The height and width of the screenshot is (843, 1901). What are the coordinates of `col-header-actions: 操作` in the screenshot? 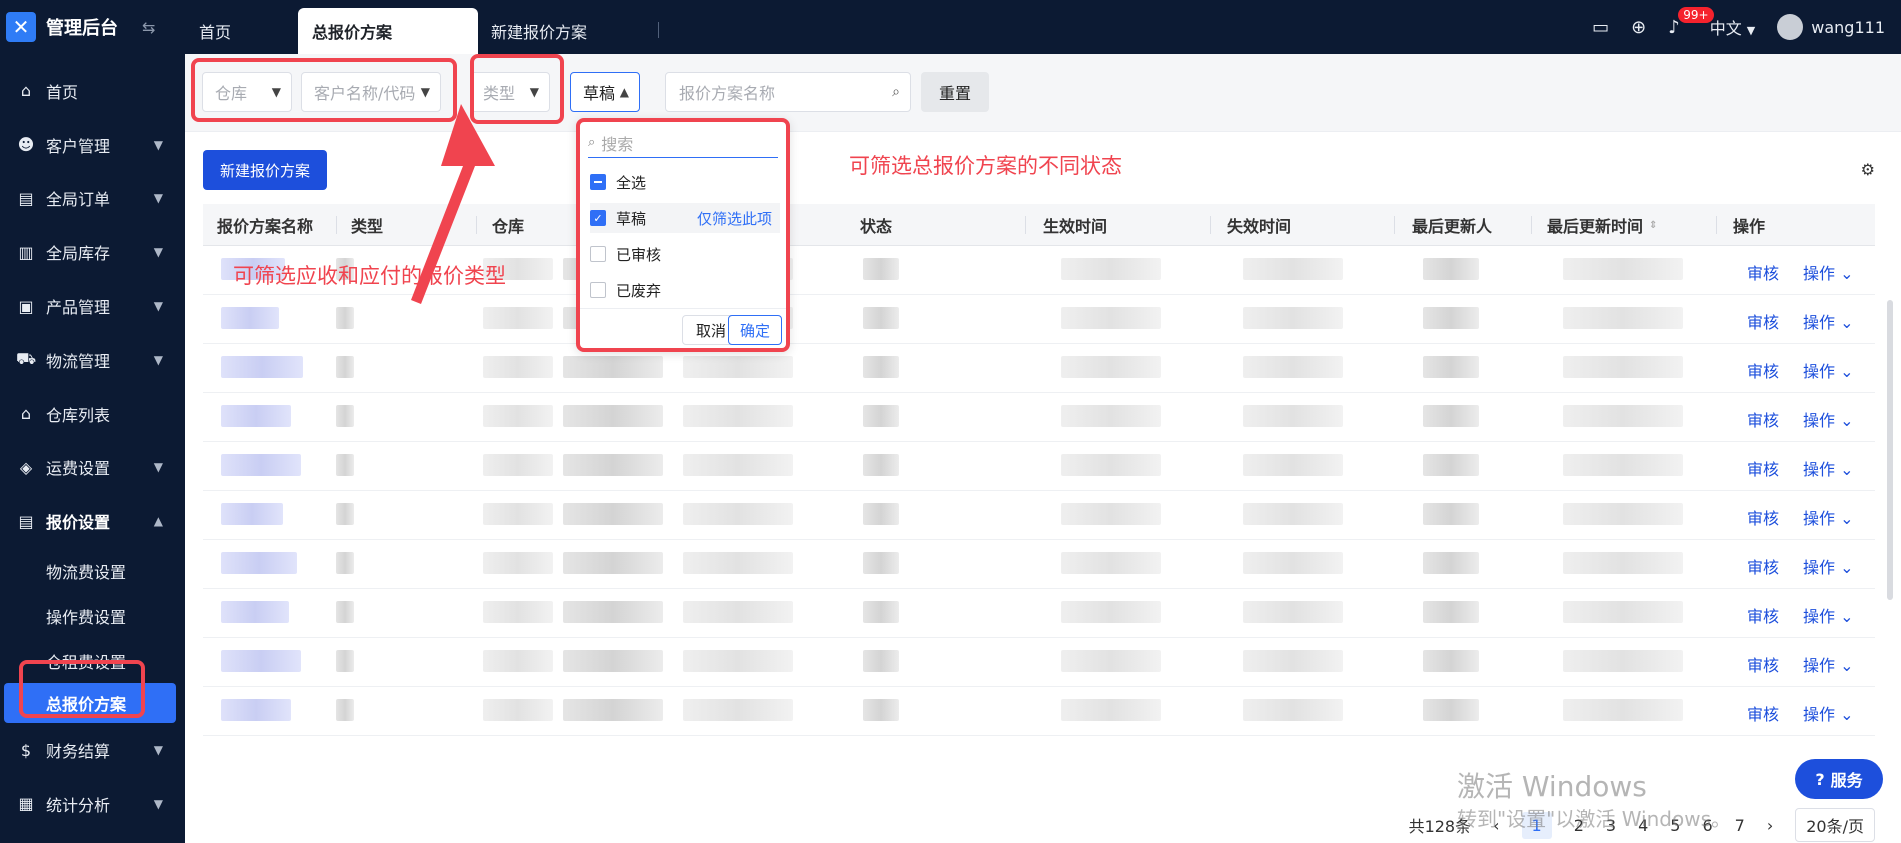 It's located at (1749, 226).